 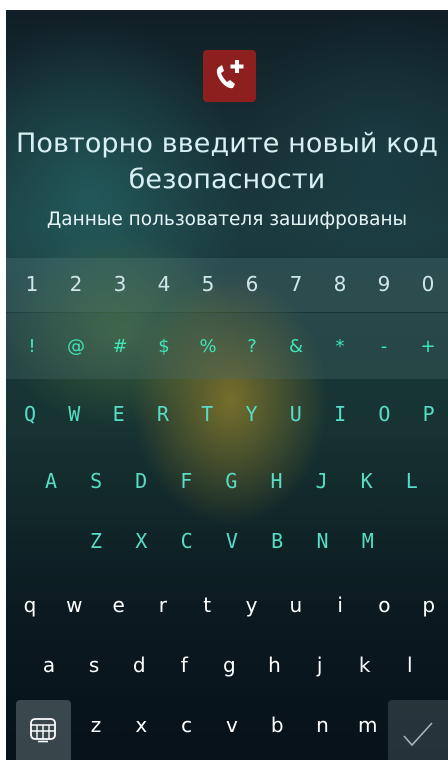 I want to click on key-upper1-6: U, so click(x=296, y=414).